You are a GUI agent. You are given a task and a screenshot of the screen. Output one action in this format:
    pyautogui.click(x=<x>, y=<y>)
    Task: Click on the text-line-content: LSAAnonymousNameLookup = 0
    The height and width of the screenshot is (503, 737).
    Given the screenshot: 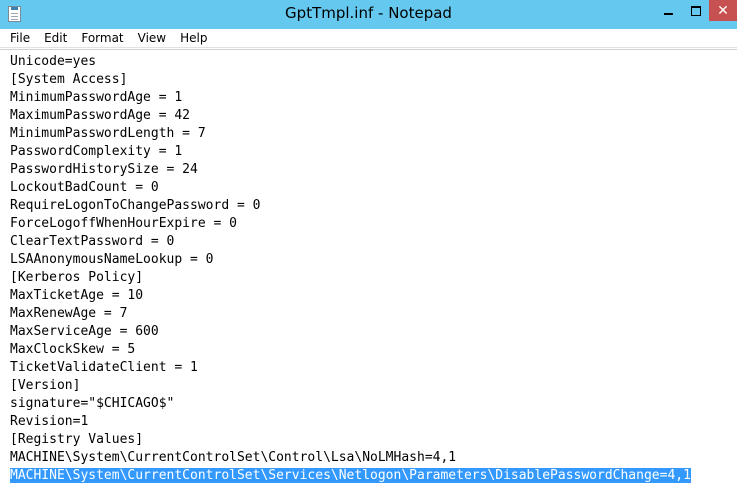 What is the action you would take?
    pyautogui.click(x=112, y=259)
    